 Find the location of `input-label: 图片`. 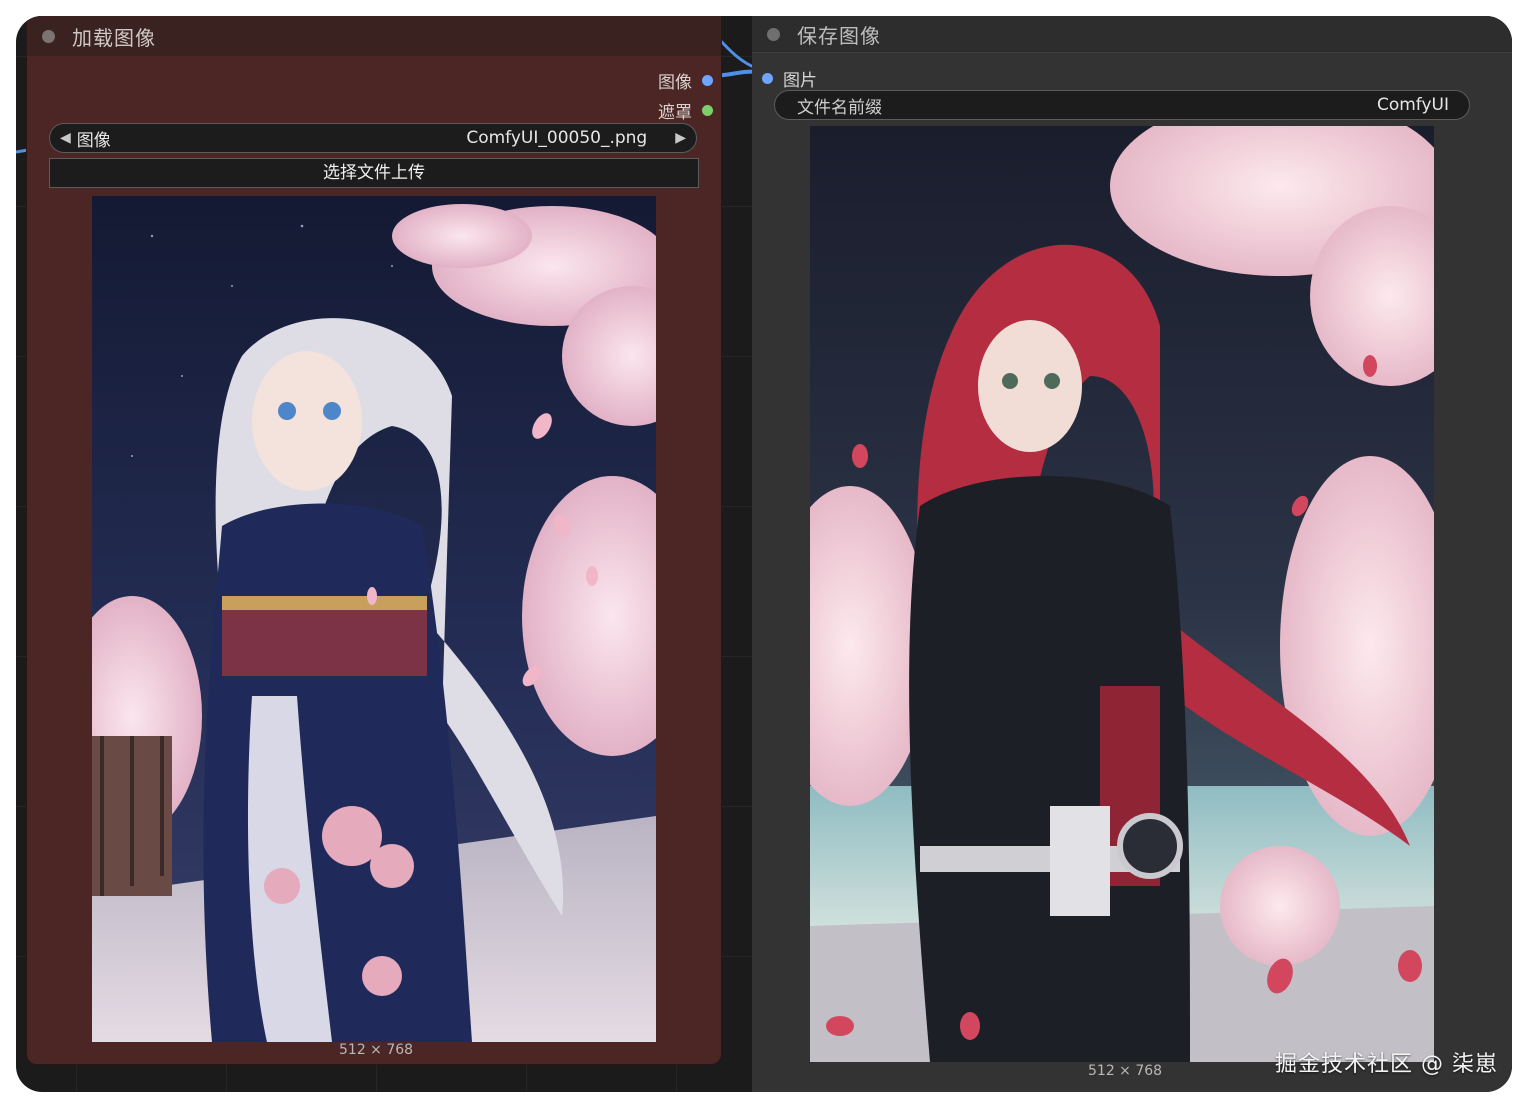

input-label: 图片 is located at coordinates (800, 81).